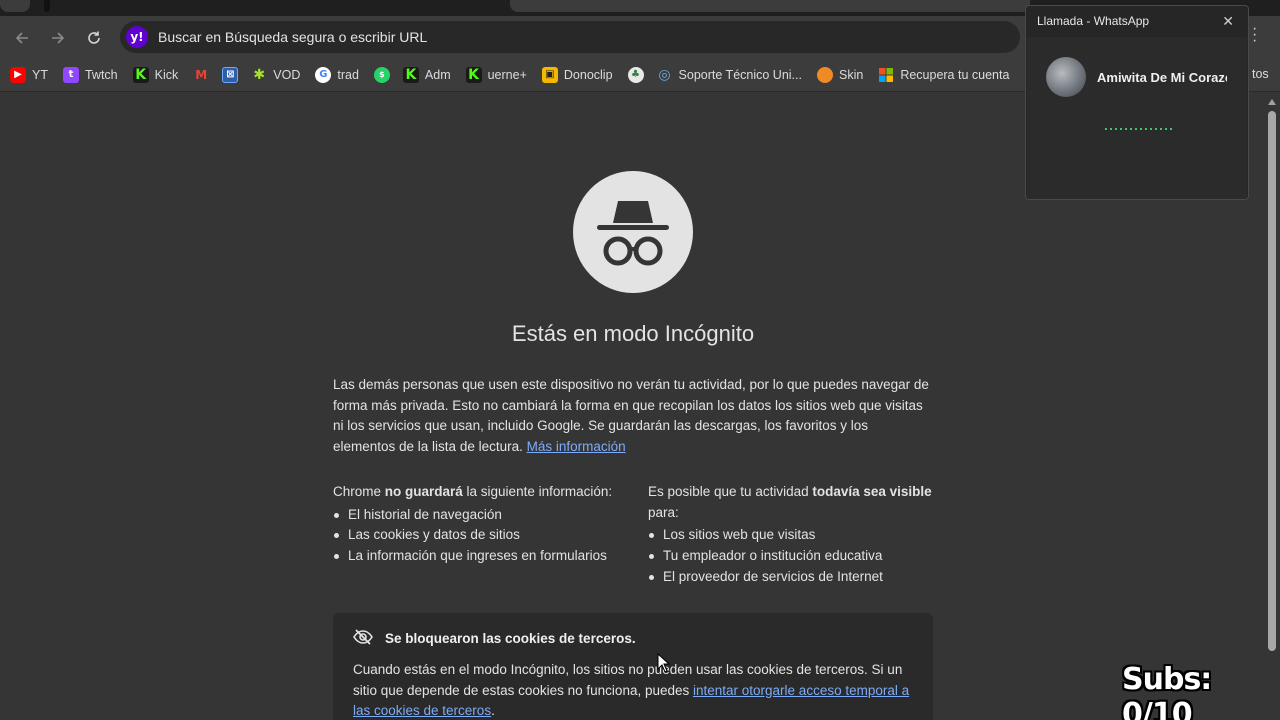 This screenshot has height=720, width=1280. Describe the element at coordinates (872, 491) in the screenshot. I see `heading-bold: todavía sea visible` at that location.